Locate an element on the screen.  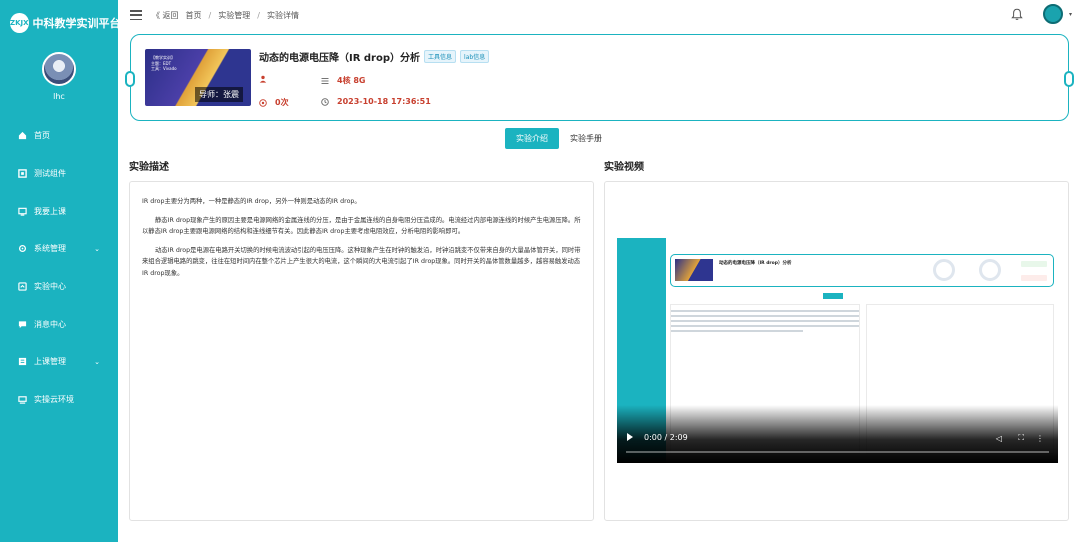
sidebar-item-course-management: 上课管理 ⌄ is located at coordinates (59, 362).